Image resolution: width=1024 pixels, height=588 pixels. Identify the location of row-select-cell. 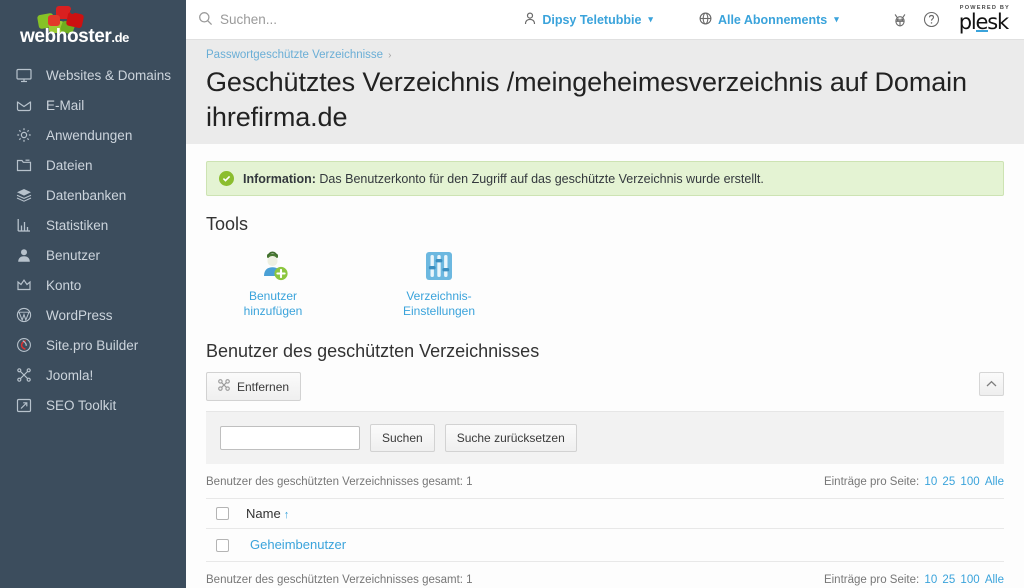
(221, 545).